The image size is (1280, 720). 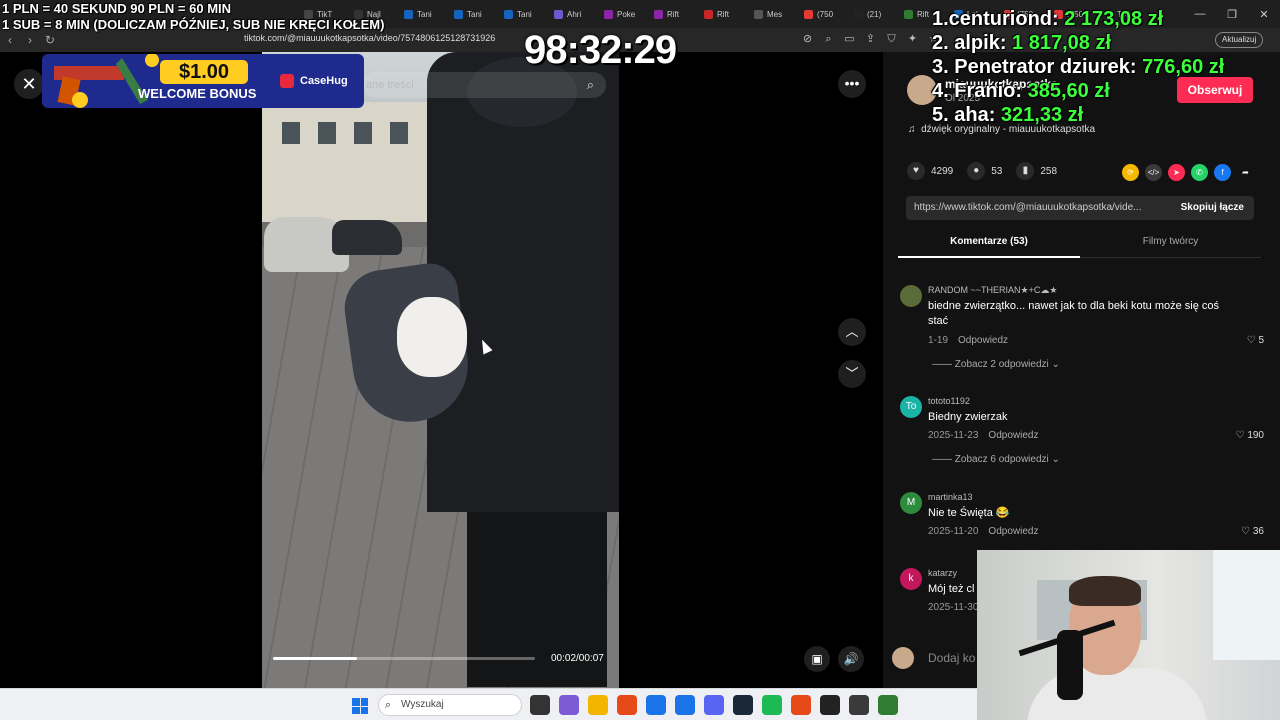 I want to click on close-video-button: ✕, so click(x=29, y=84).